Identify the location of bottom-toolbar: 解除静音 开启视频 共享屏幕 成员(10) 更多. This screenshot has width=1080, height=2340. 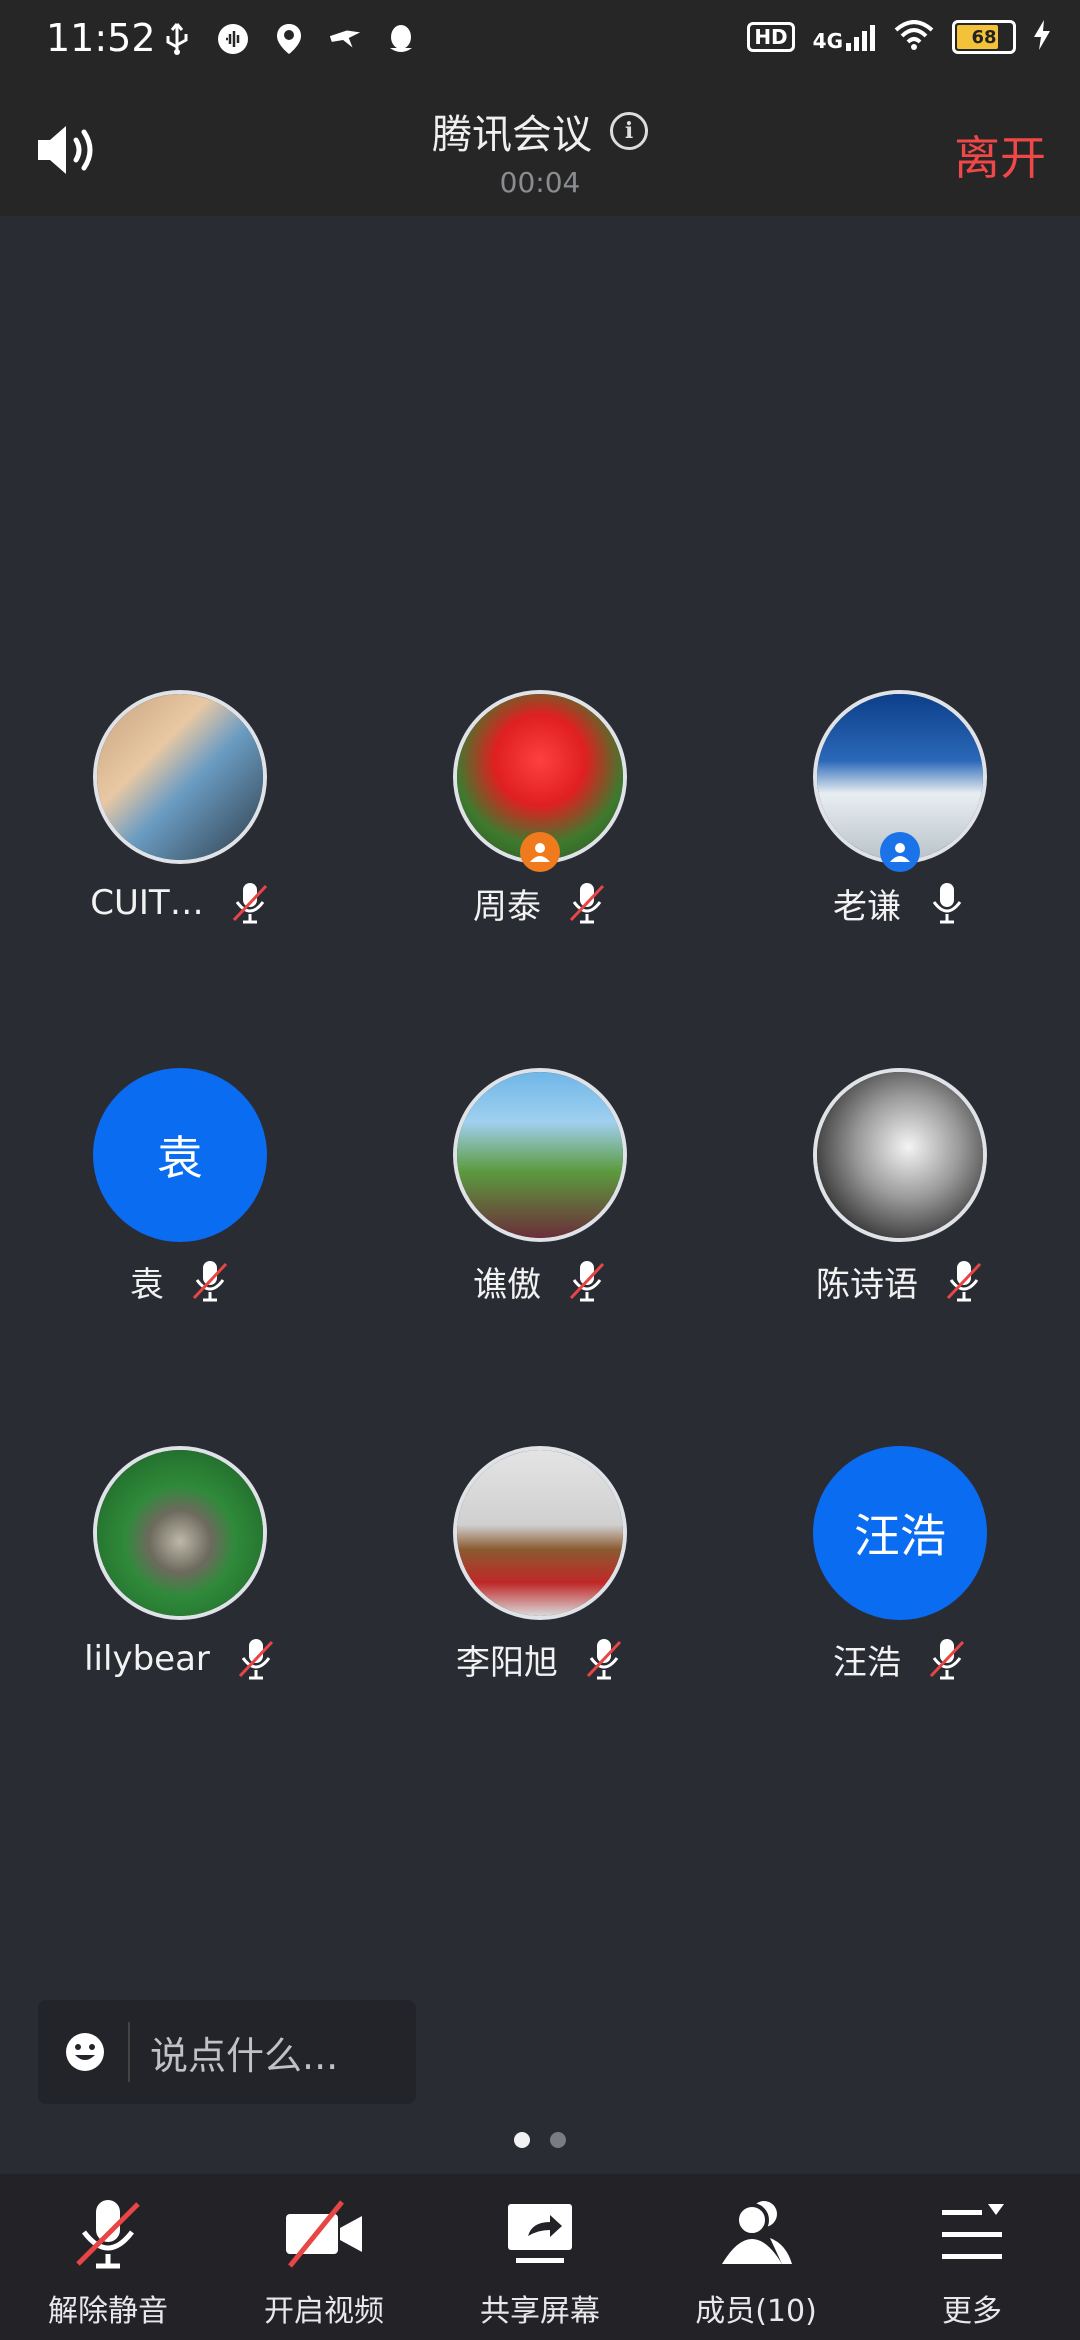
(540, 2257).